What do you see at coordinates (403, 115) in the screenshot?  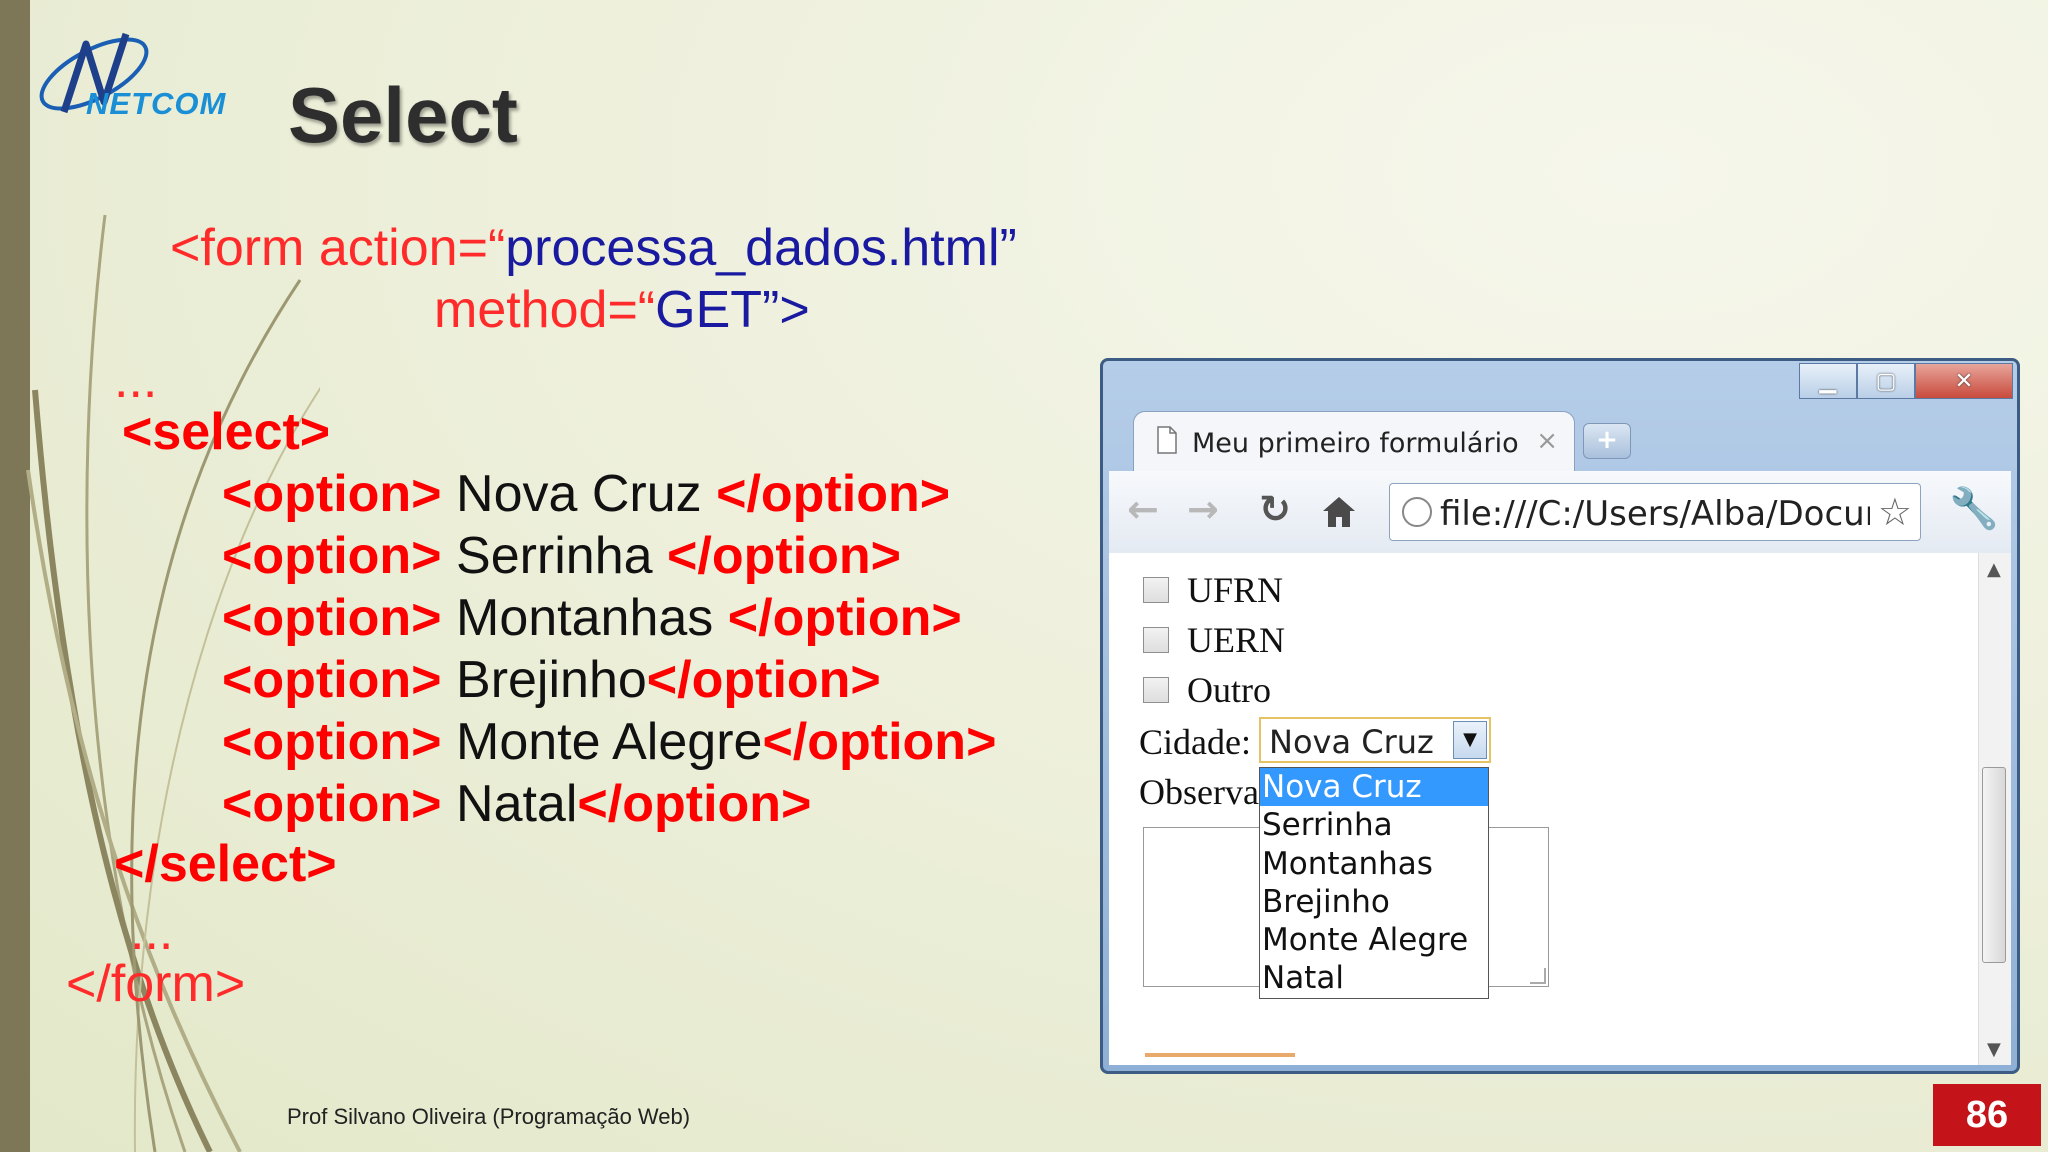 I see `slide-title: Select` at bounding box center [403, 115].